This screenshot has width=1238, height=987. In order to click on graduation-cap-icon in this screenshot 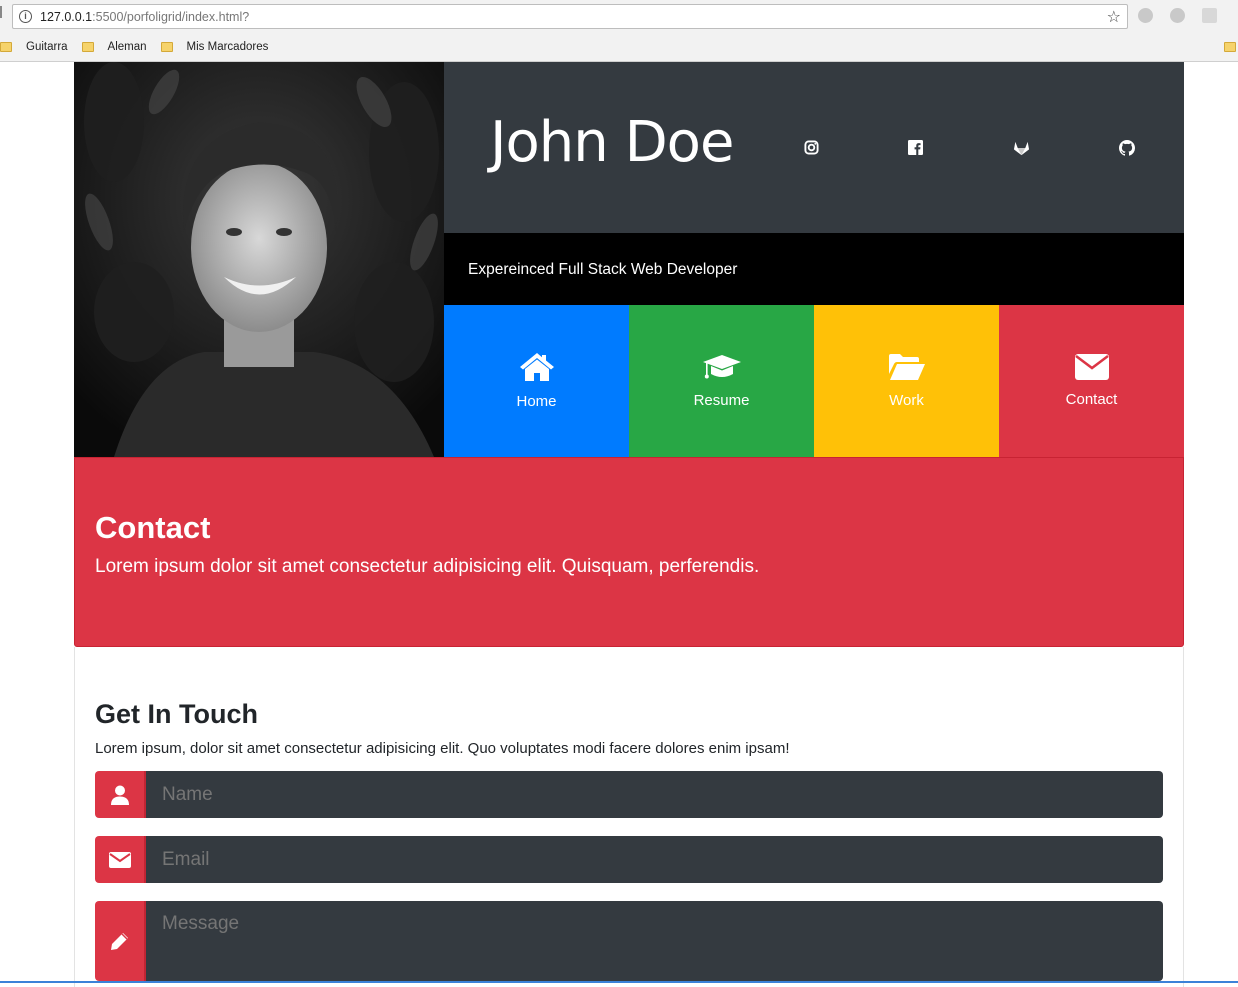, I will do `click(722, 369)`.